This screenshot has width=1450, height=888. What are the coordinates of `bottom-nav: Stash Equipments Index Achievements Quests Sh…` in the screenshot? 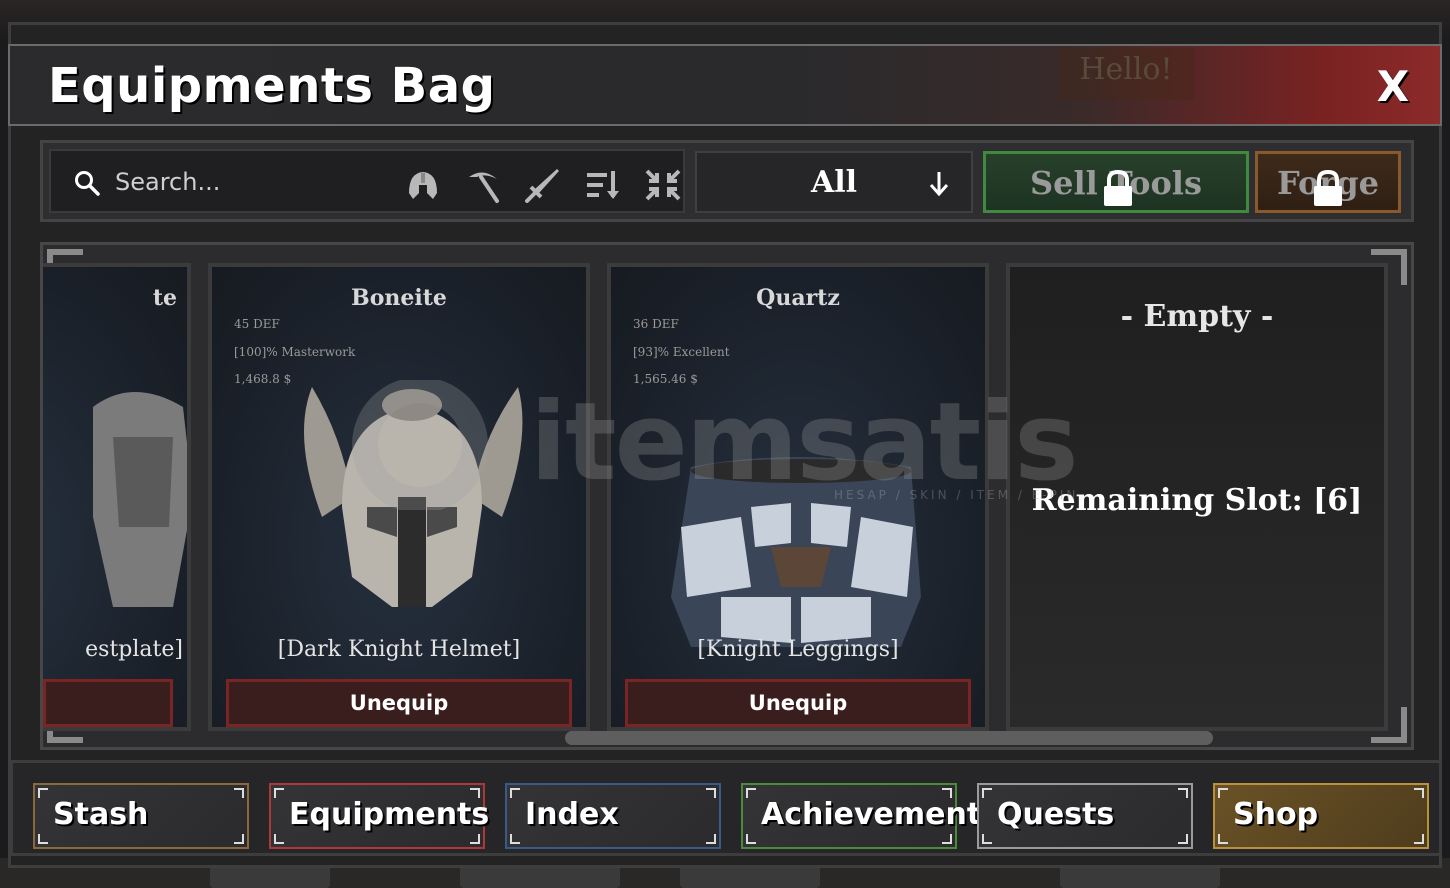 It's located at (726, 808).